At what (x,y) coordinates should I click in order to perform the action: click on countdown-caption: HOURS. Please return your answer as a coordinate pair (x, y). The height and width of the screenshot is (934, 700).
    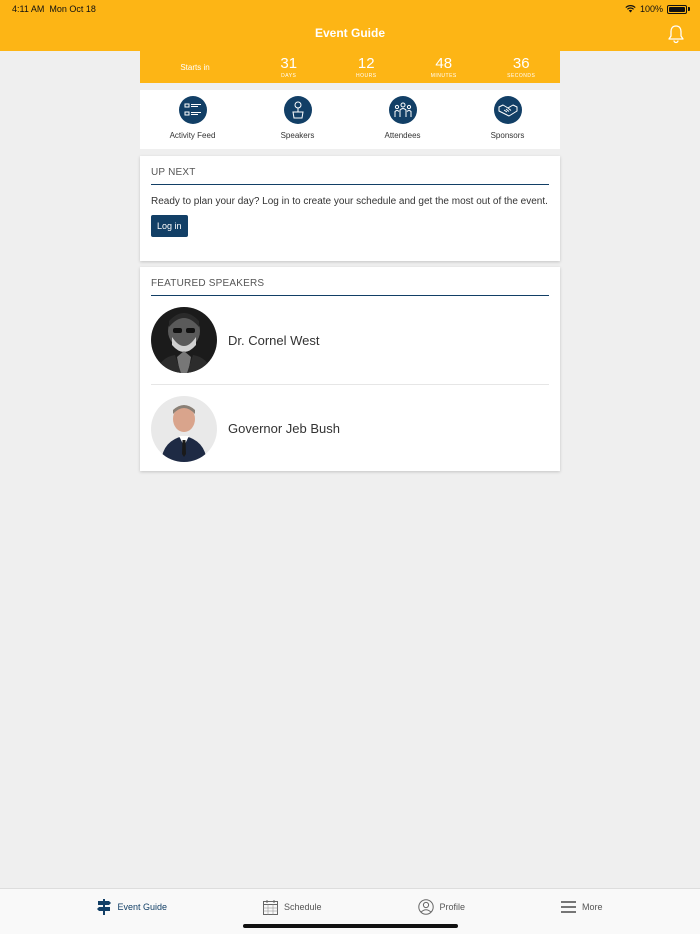
    Looking at the image, I should click on (366, 75).